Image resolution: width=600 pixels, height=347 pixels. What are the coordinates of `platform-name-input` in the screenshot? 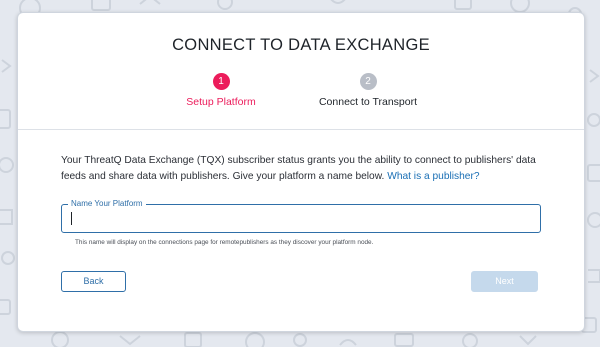 It's located at (300, 218).